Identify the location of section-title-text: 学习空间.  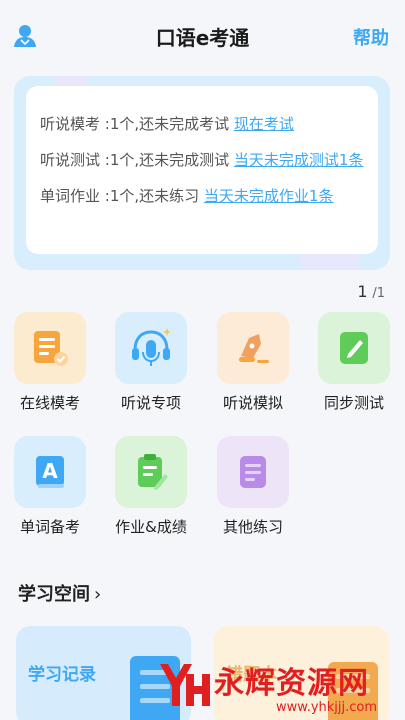
(54, 594).